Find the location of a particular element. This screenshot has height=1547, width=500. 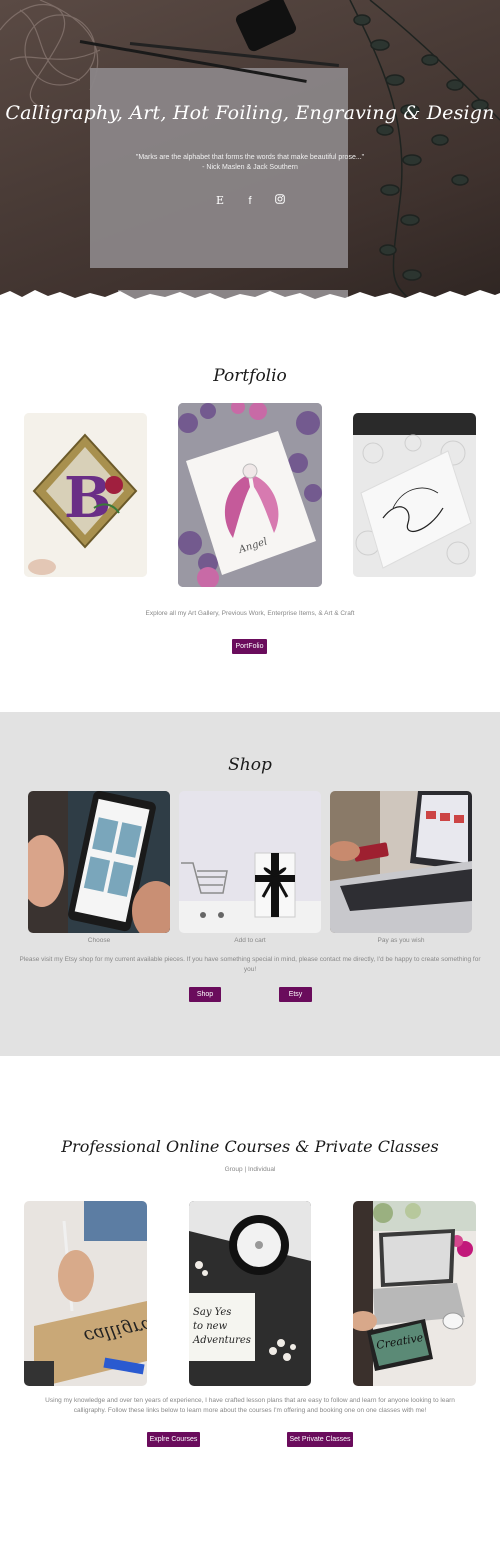

set-private-classes-button: Set Private Classes is located at coordinates (320, 1439).